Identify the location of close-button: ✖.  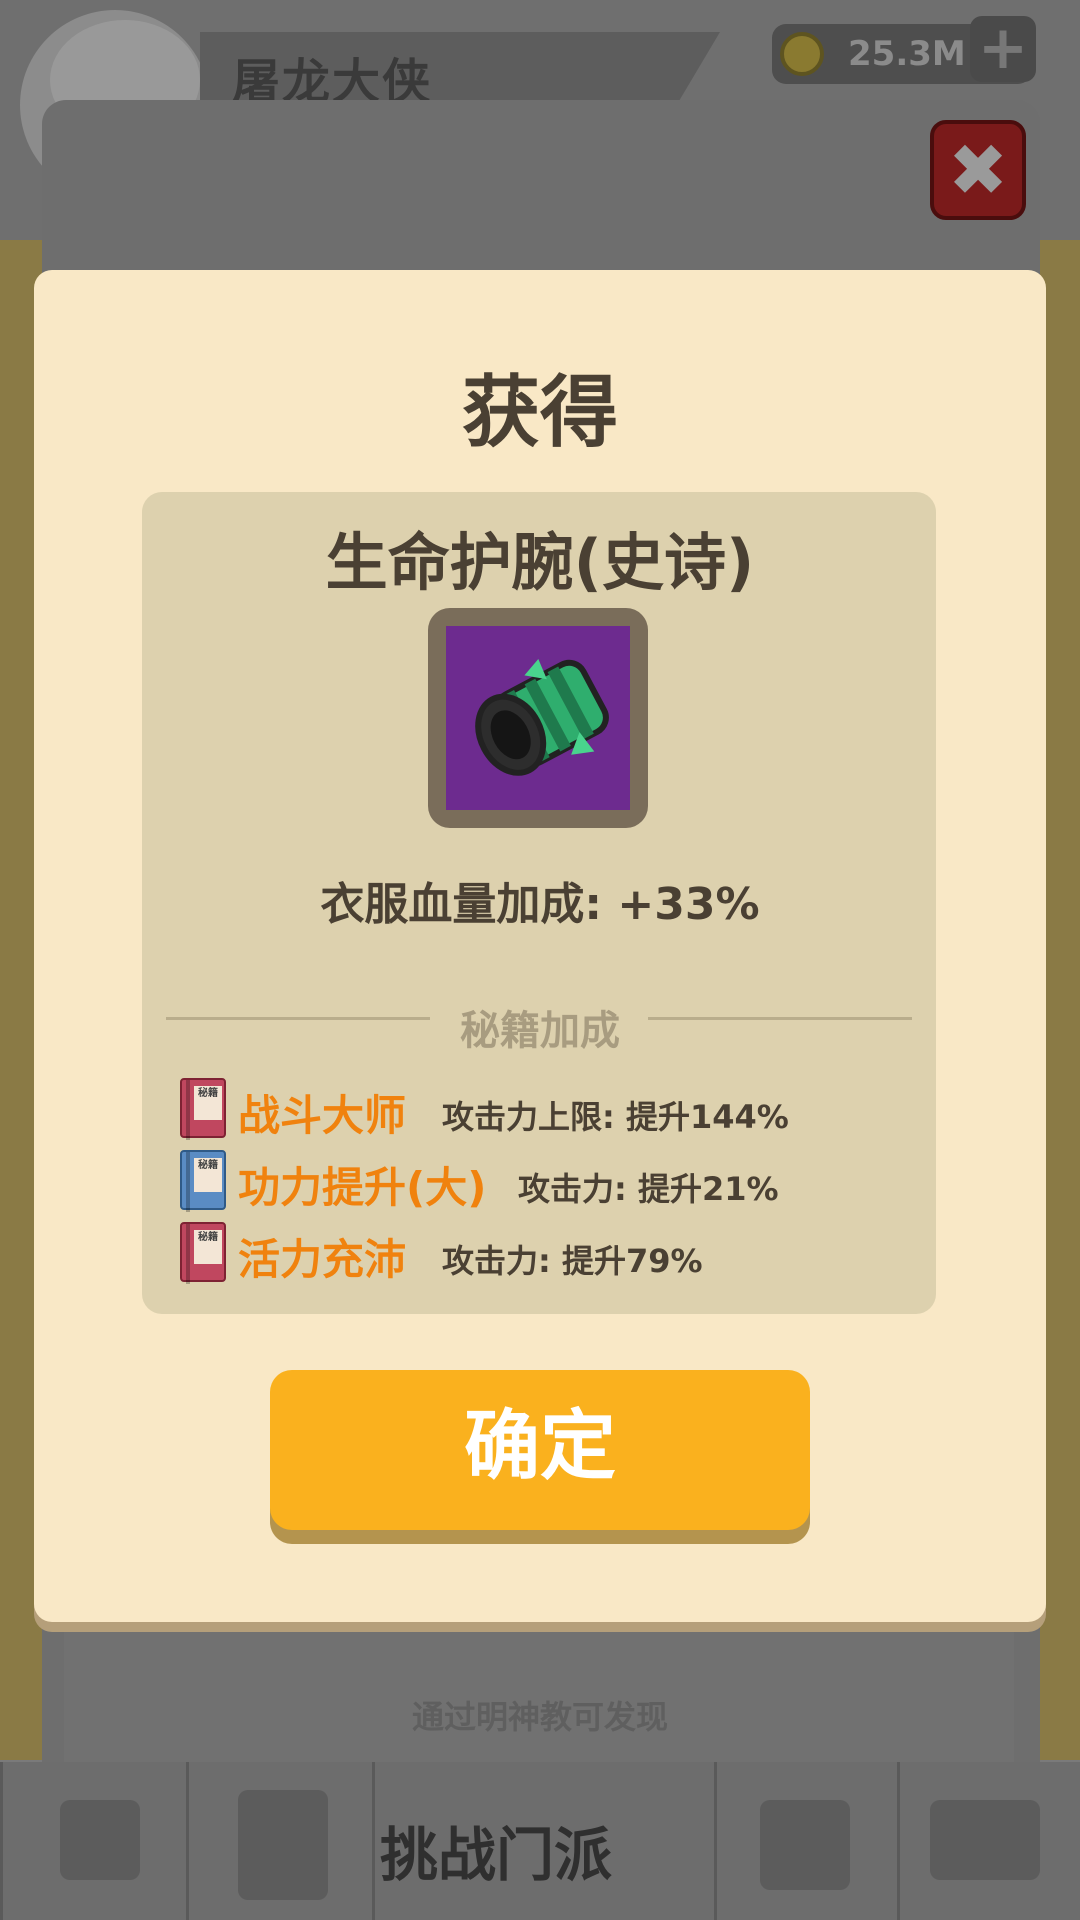
(978, 170).